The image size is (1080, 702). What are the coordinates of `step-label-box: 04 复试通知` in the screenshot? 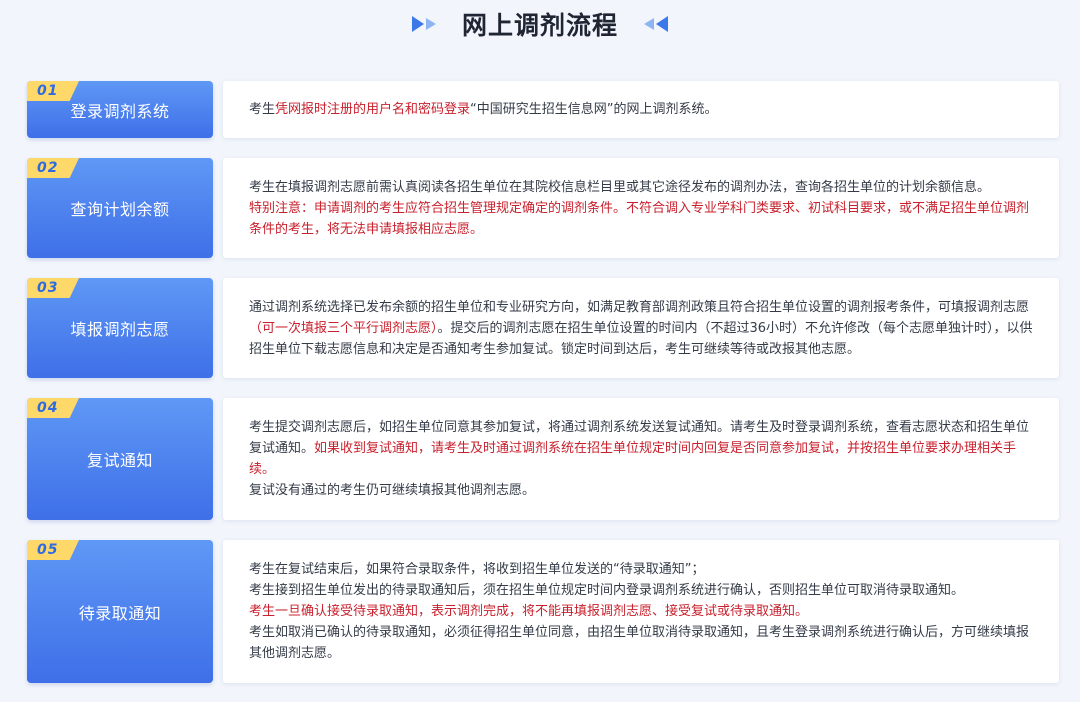 It's located at (120, 459).